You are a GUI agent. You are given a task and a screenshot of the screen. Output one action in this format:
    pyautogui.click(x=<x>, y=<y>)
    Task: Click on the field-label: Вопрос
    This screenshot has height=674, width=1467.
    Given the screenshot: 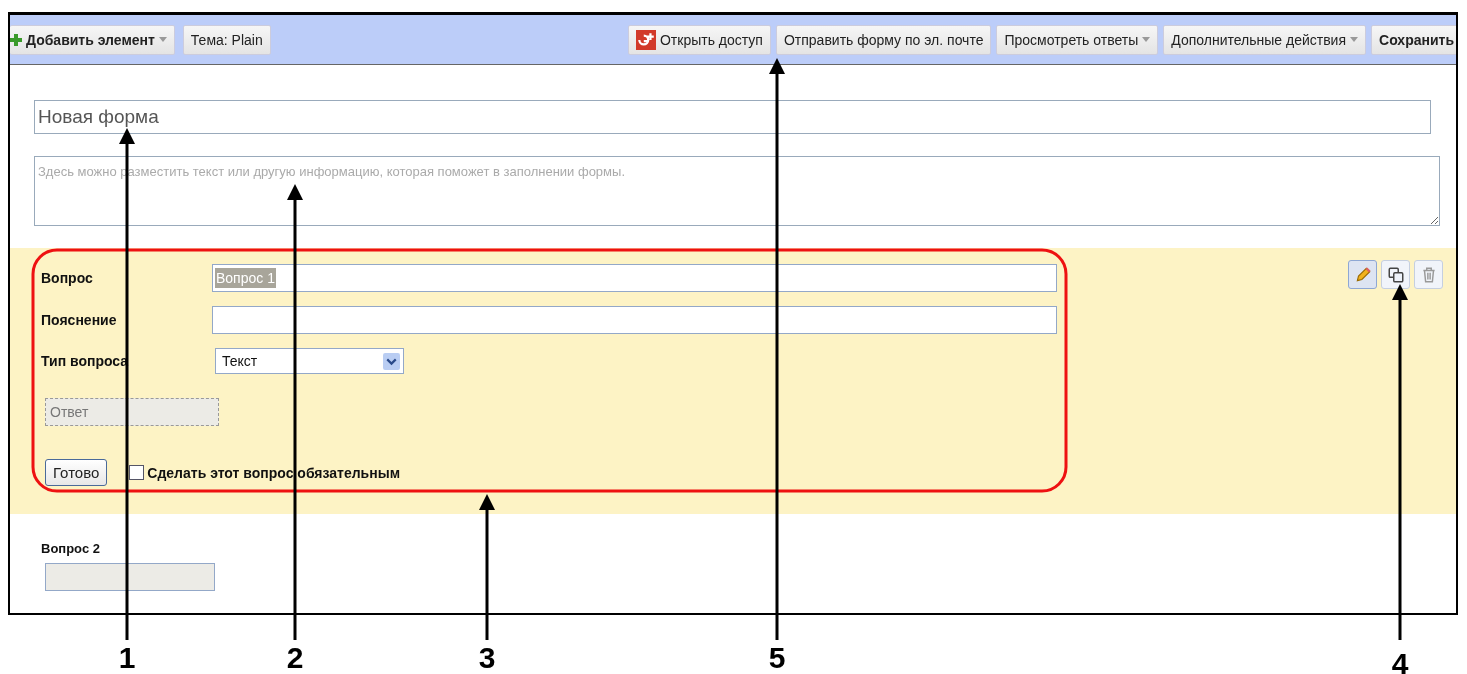 What is the action you would take?
    pyautogui.click(x=67, y=278)
    